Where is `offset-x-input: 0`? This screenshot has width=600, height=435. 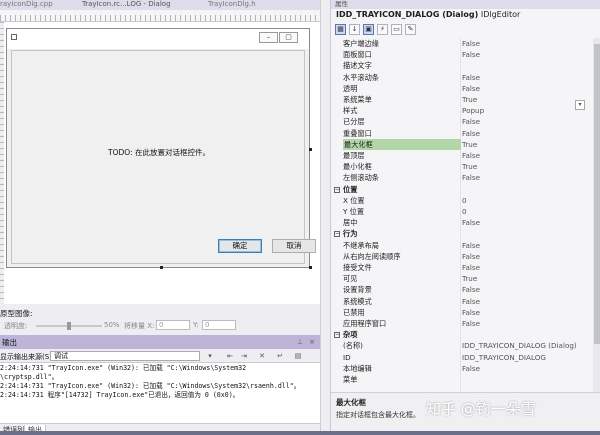
offset-x-input: 0 is located at coordinates (173, 325).